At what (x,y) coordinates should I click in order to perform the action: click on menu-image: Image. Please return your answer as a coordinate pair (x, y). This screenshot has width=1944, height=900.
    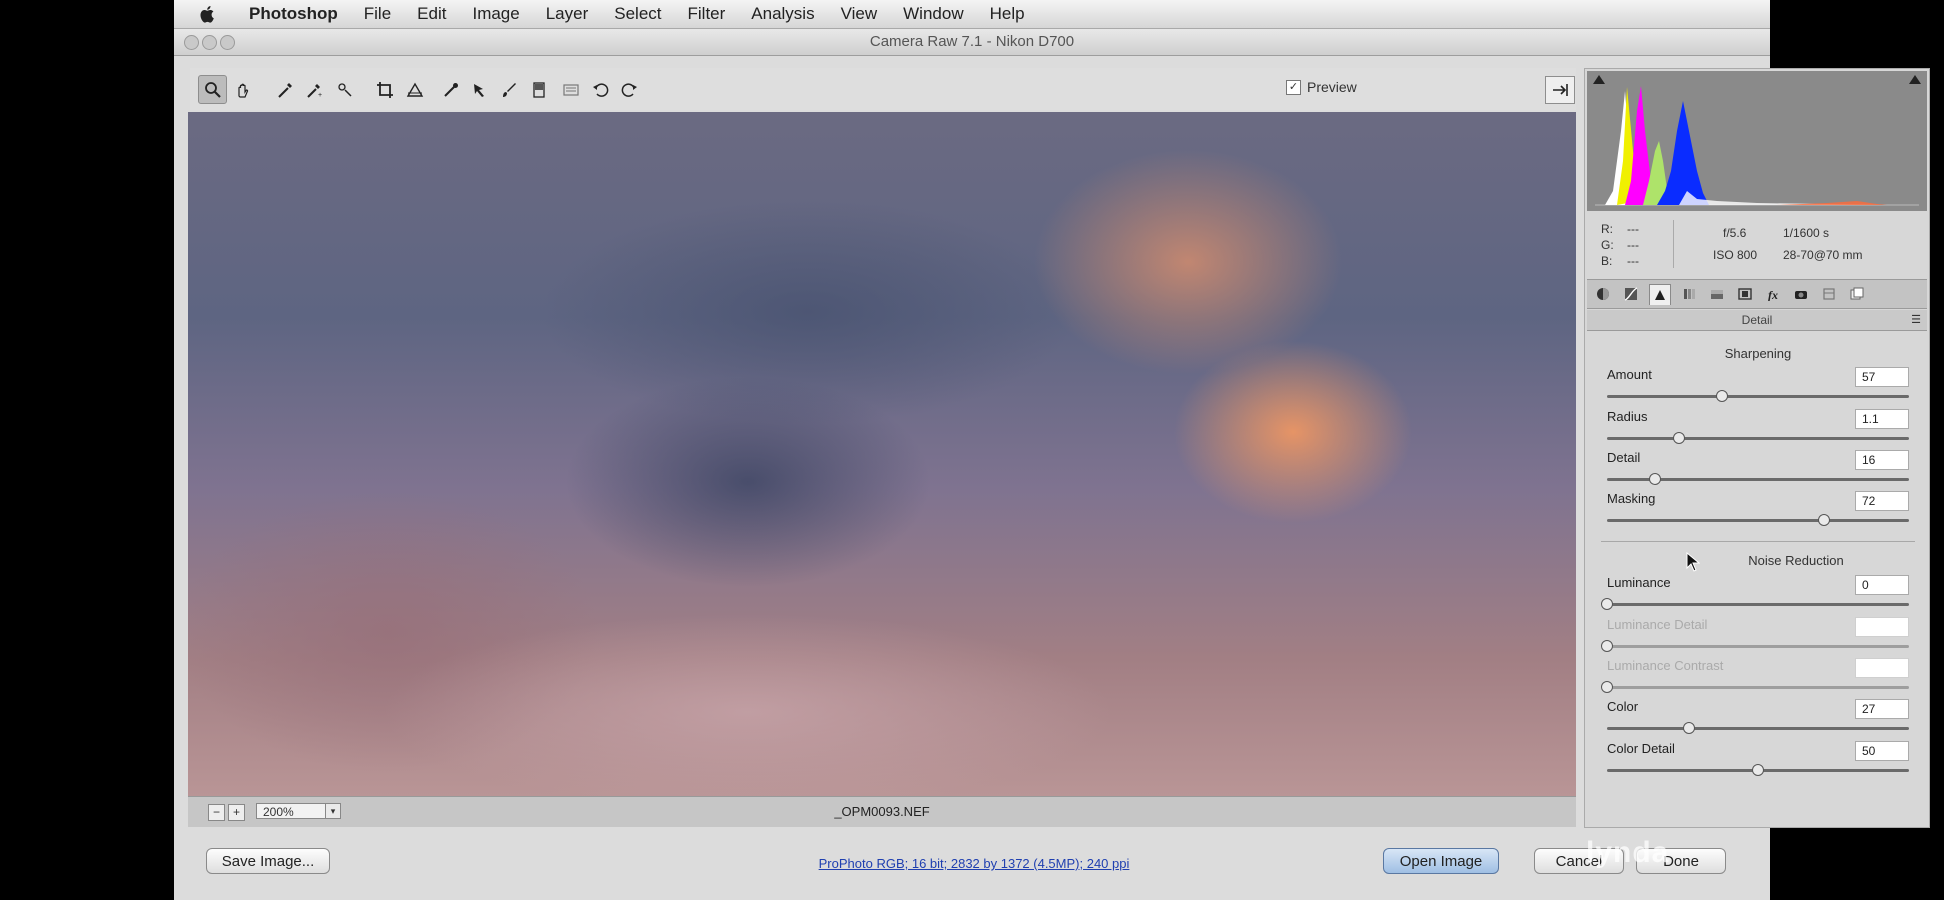
    Looking at the image, I should click on (495, 14).